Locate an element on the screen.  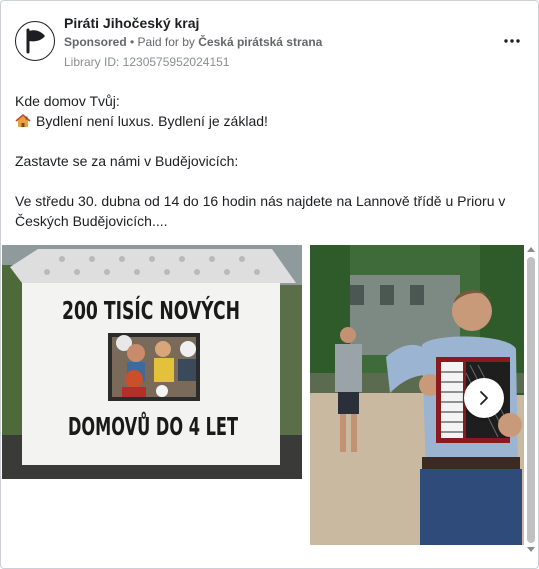
house-sign-top: 200 TISÍC NOVÝCH is located at coordinates (151, 310).